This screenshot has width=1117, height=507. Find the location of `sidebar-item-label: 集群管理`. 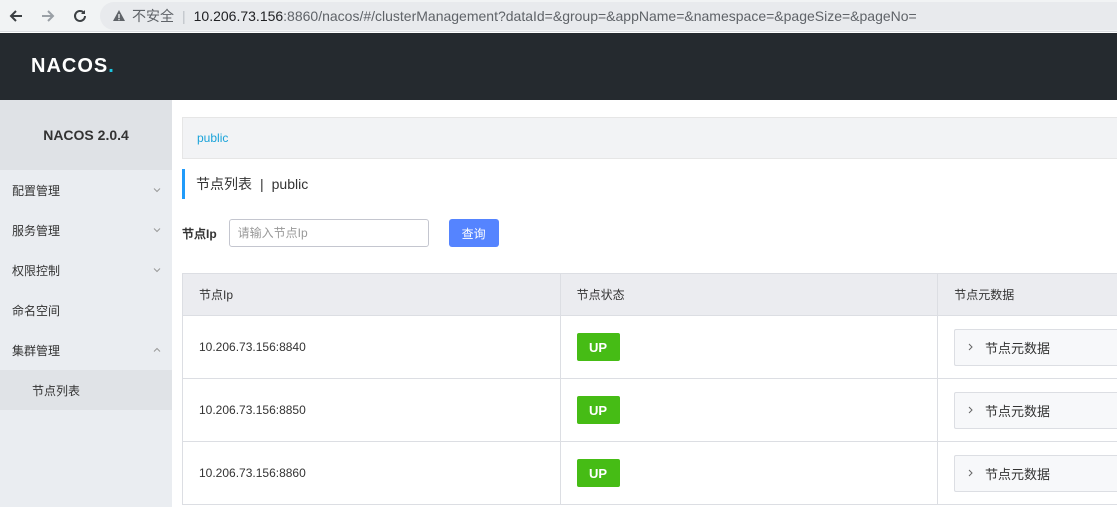

sidebar-item-label: 集群管理 is located at coordinates (36, 350).